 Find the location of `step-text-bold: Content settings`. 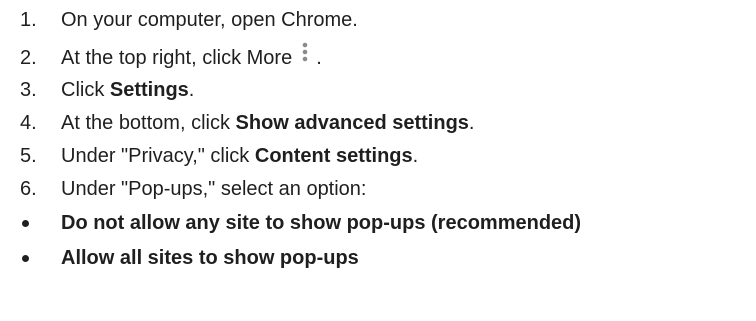

step-text-bold: Content settings is located at coordinates (333, 156).